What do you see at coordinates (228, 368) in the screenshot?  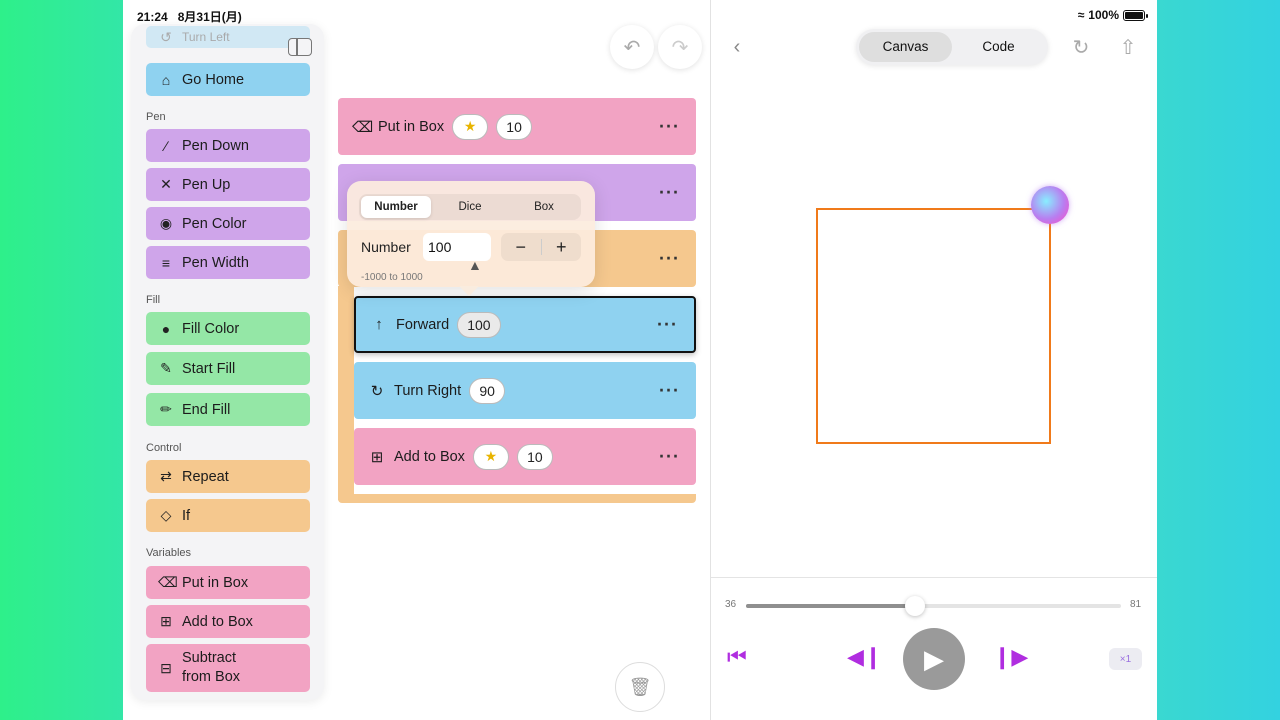 I see `palette-start-fill: ✎ Start Fill` at bounding box center [228, 368].